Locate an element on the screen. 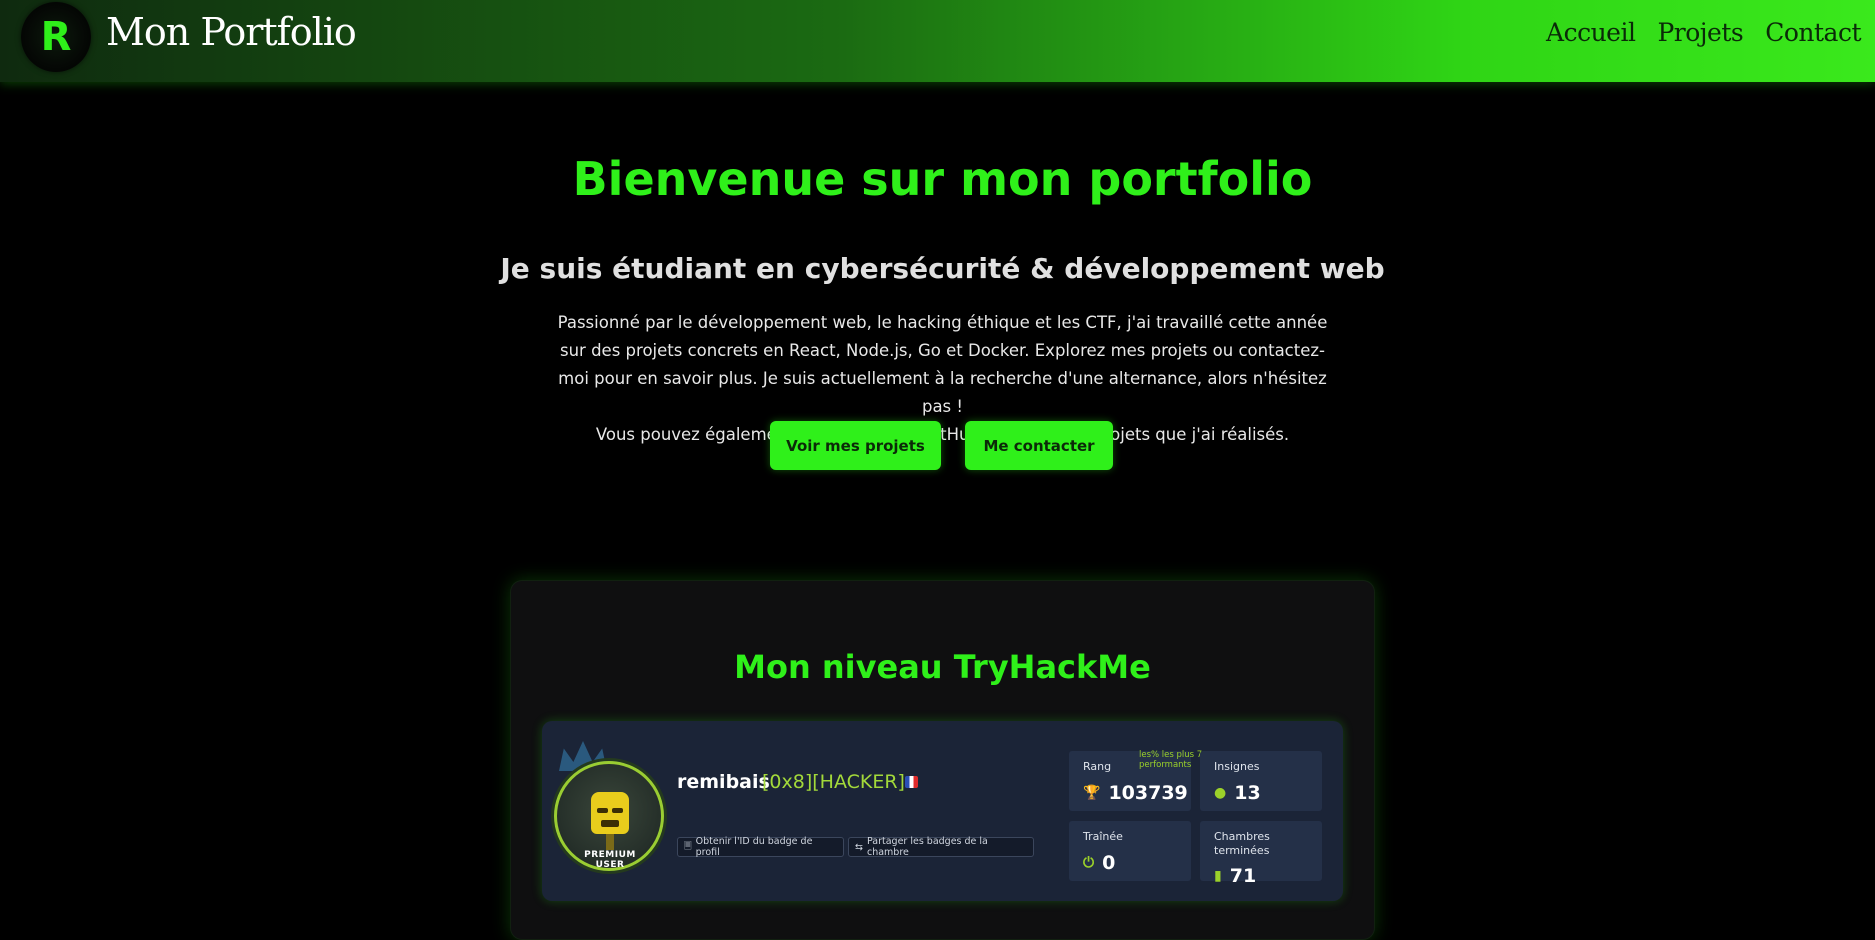  robot-icon is located at coordinates (610, 813).